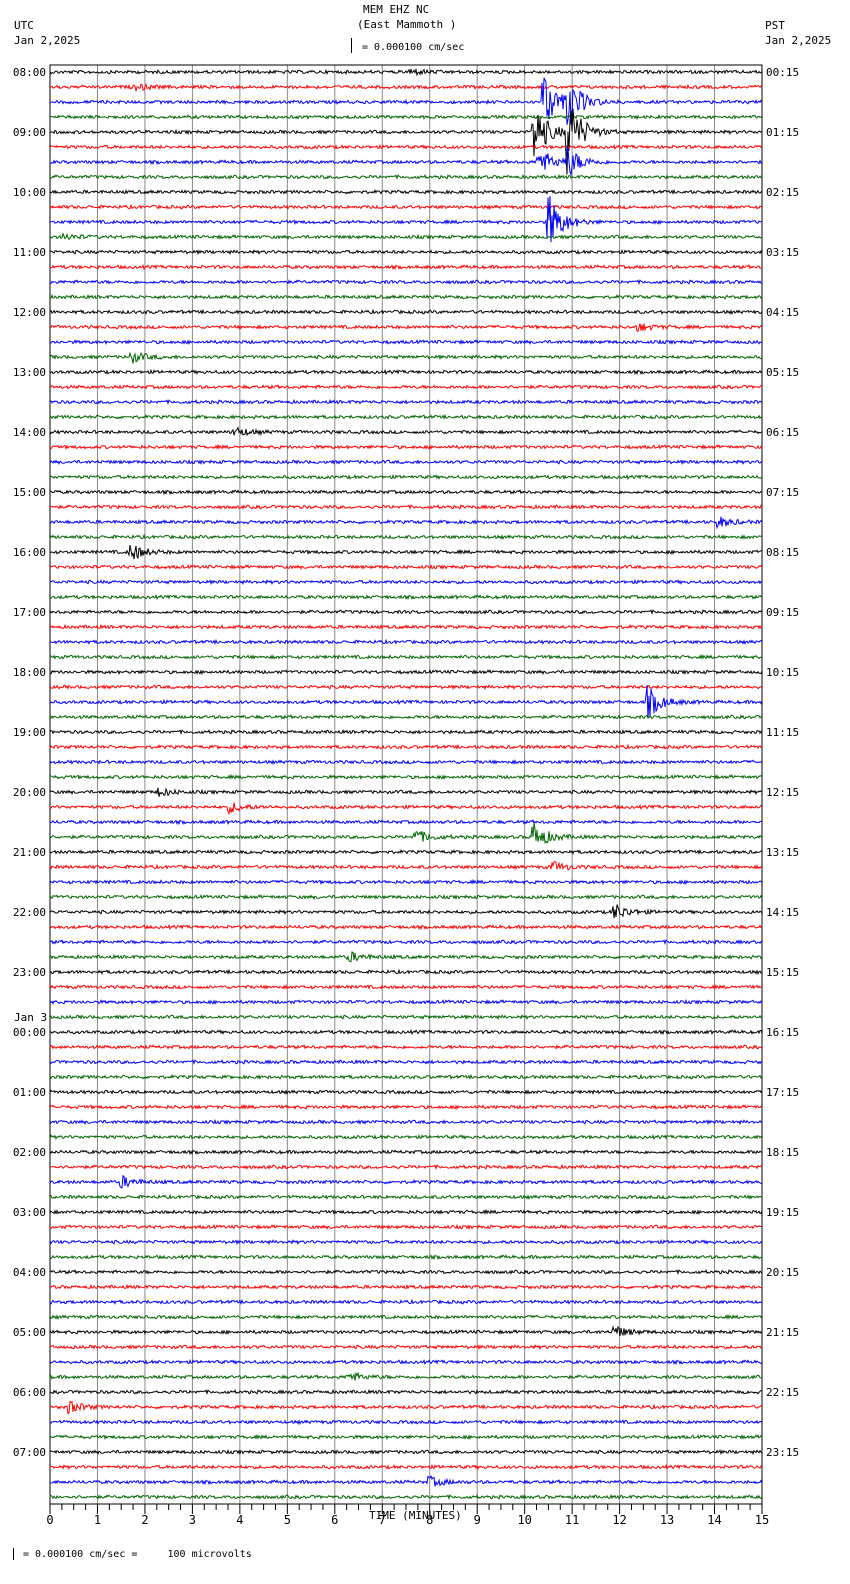  I want to click on utc-hour-label: 07:00, so click(29, 1452).